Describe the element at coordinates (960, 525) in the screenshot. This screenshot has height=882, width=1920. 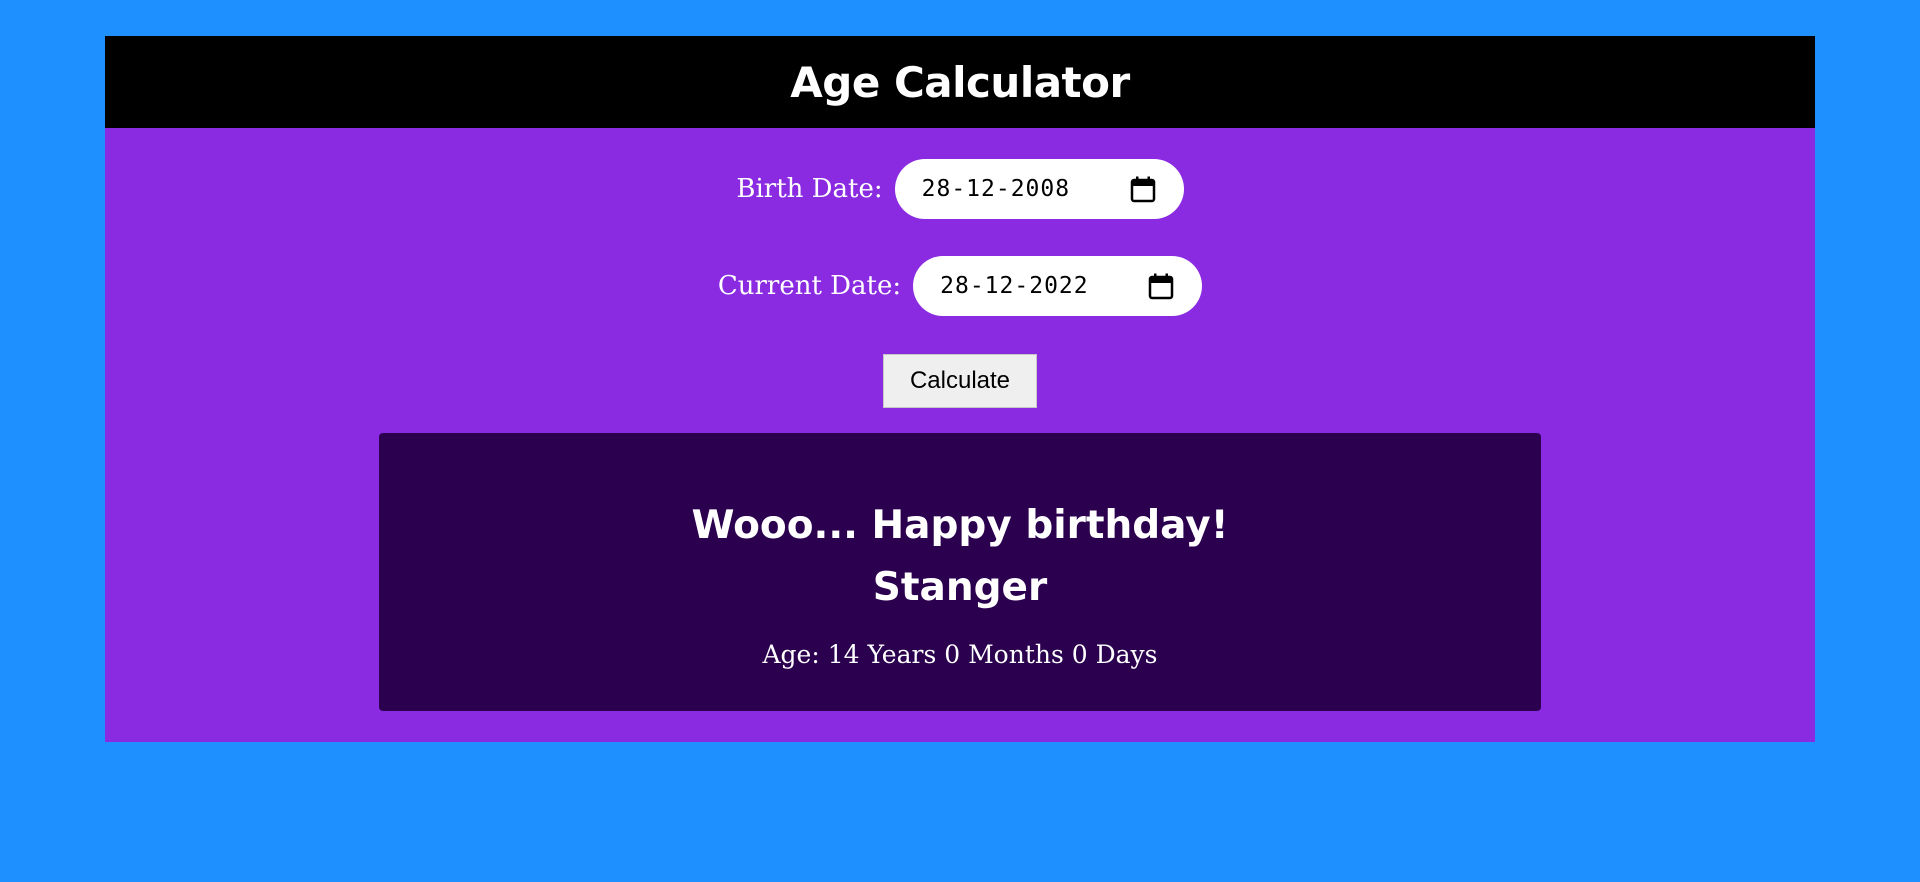
I see `birthday-greeting: Wooo... Happy birthday!` at that location.